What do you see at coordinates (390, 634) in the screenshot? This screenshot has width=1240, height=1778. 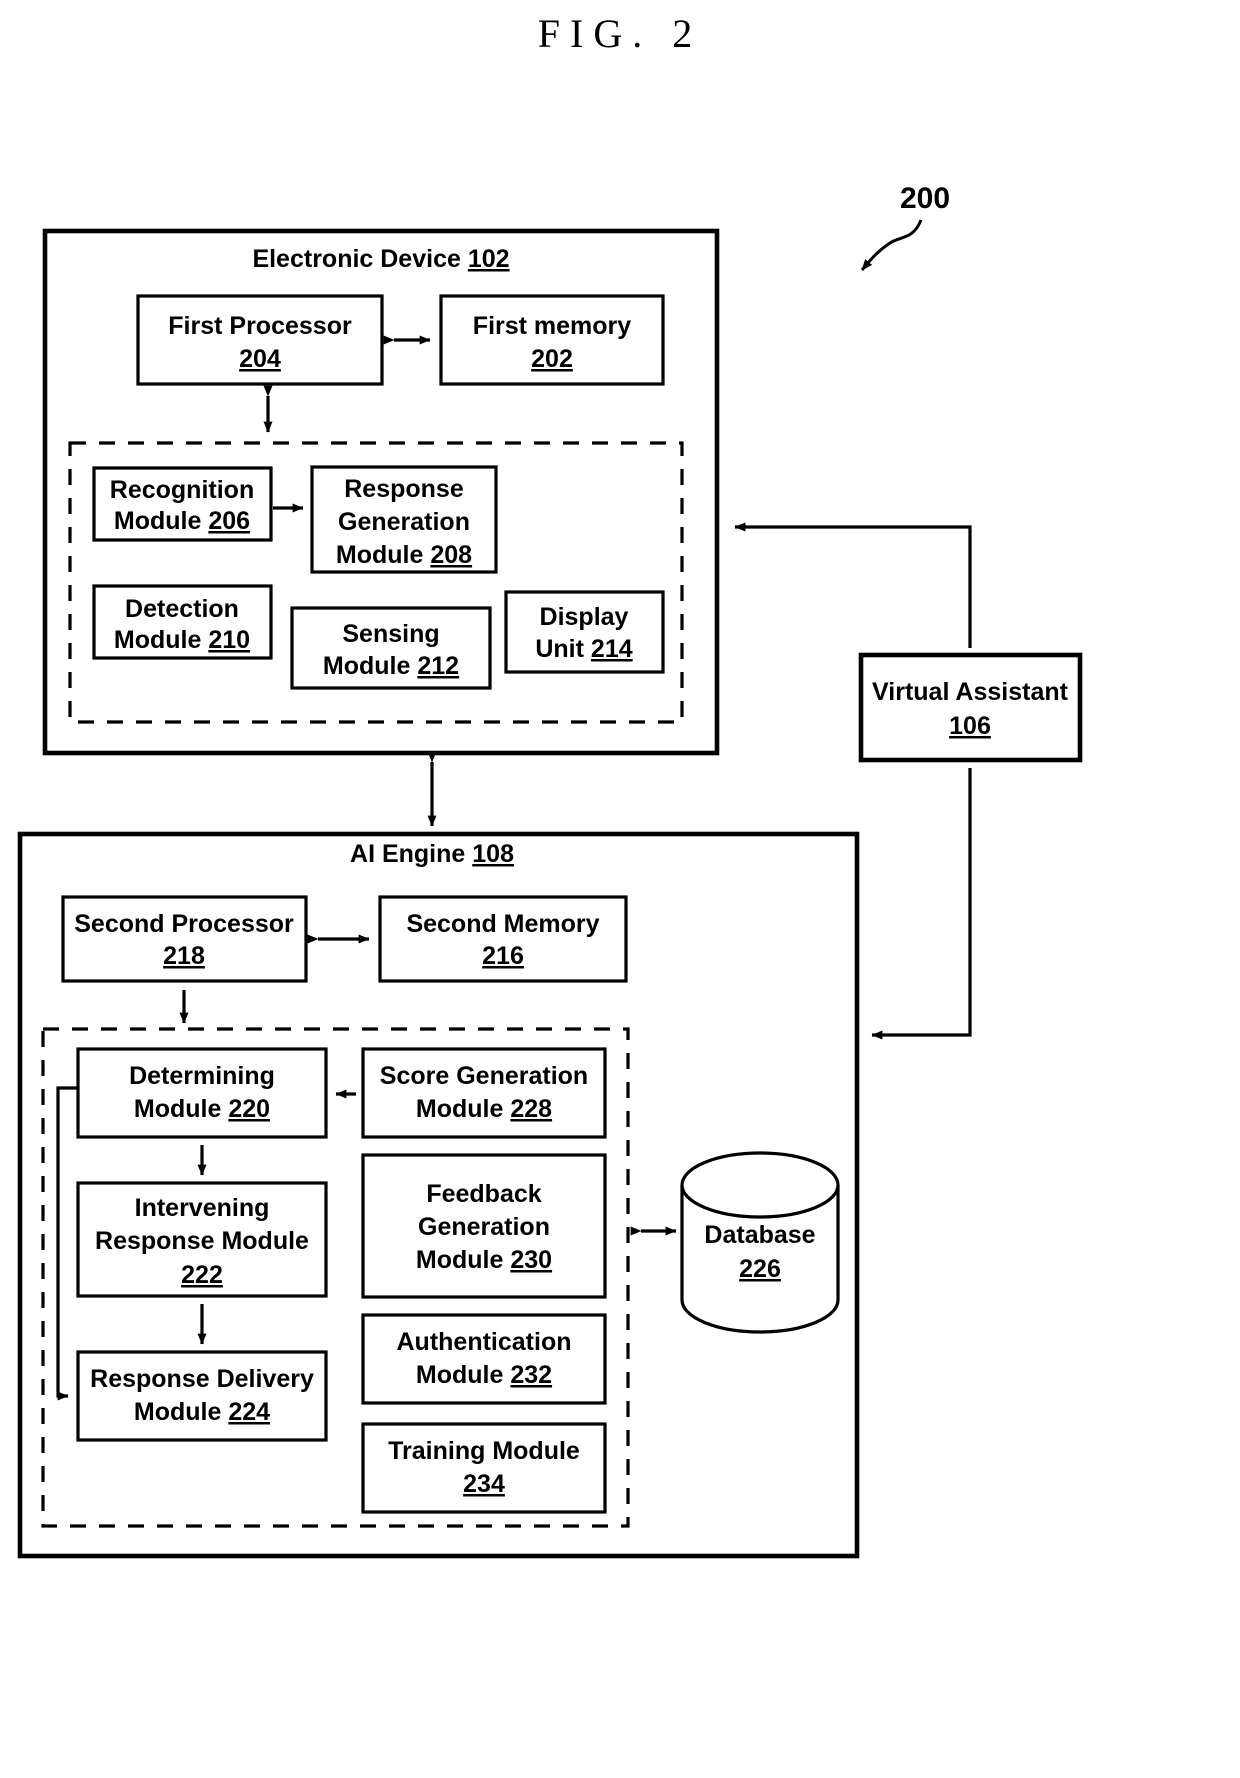 I see `sensing-module-label-1: Sensing` at bounding box center [390, 634].